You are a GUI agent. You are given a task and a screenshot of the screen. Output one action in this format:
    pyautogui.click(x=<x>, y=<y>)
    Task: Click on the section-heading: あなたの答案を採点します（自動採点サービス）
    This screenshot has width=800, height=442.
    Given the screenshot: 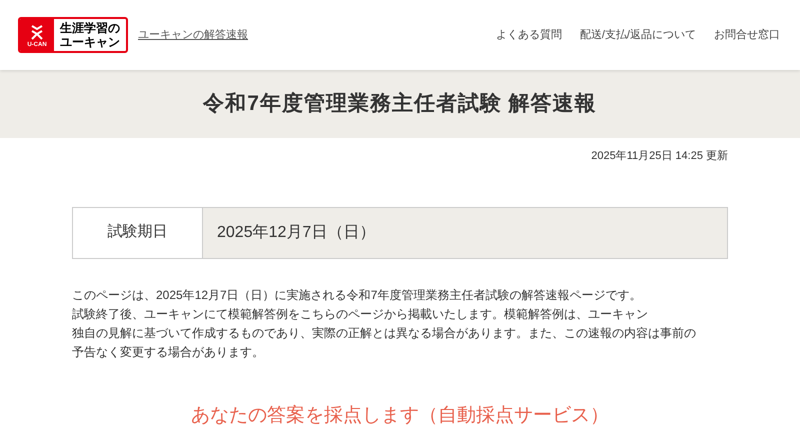 What is the action you would take?
    pyautogui.click(x=400, y=416)
    